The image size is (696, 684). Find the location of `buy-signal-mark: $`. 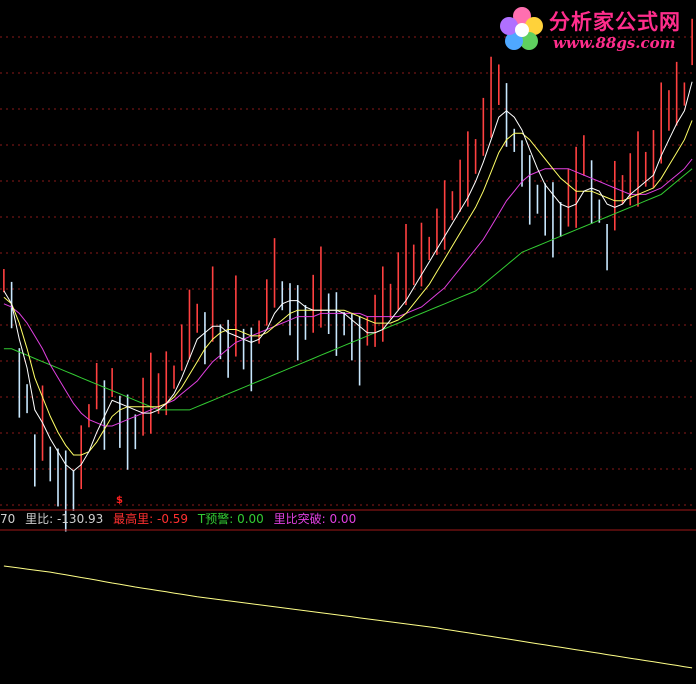

buy-signal-mark: $ is located at coordinates (119, 500).